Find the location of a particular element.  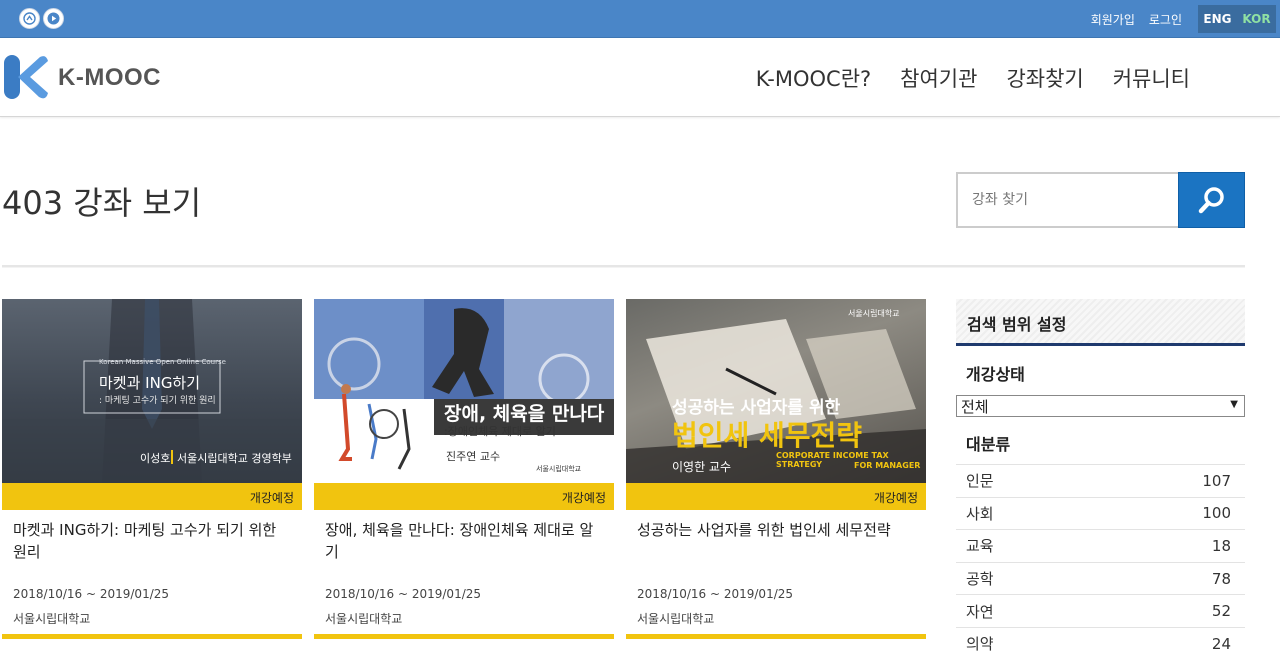

thumb-english-subtitle: FOR MANAGER is located at coordinates (887, 465).